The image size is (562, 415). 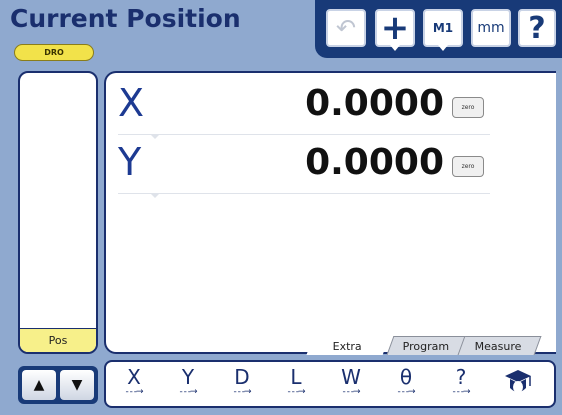 What do you see at coordinates (468, 107) in the screenshot?
I see `zero-x-button: zero` at bounding box center [468, 107].